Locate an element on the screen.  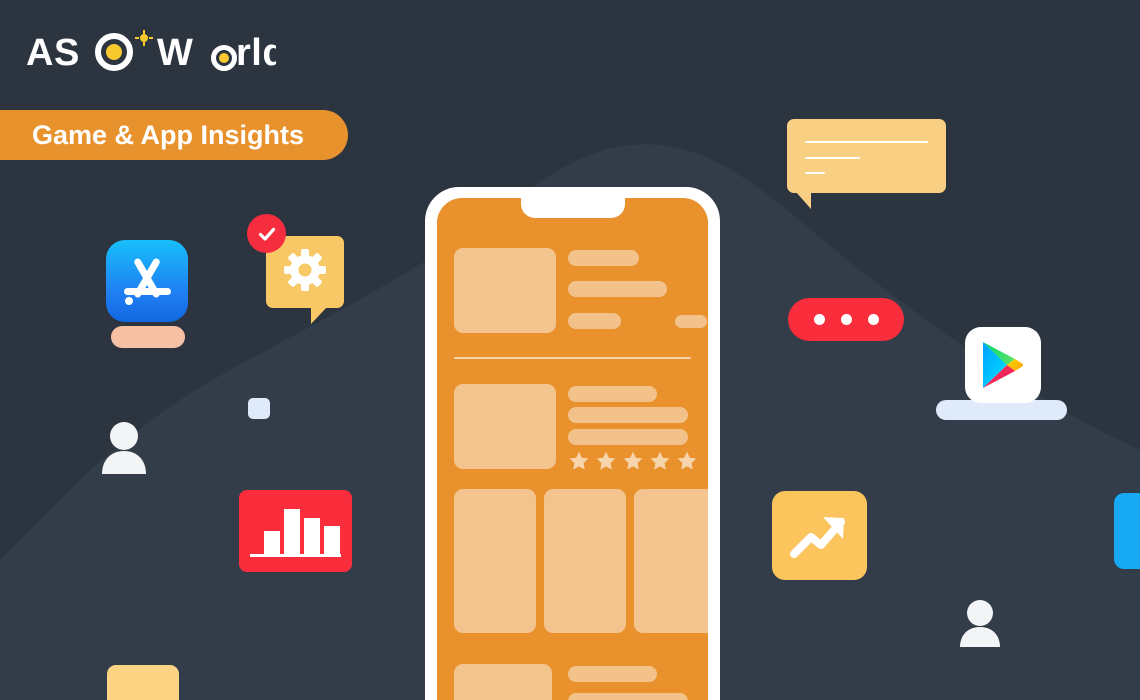
bar-chart-icon is located at coordinates (295, 533).